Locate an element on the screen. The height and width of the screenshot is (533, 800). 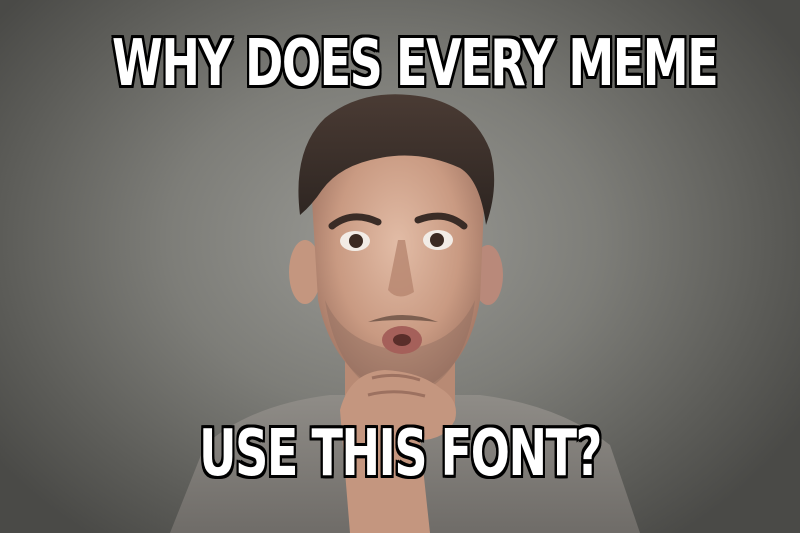
top-caption: WHY DOES EVERY MEME is located at coordinates (415, 64).